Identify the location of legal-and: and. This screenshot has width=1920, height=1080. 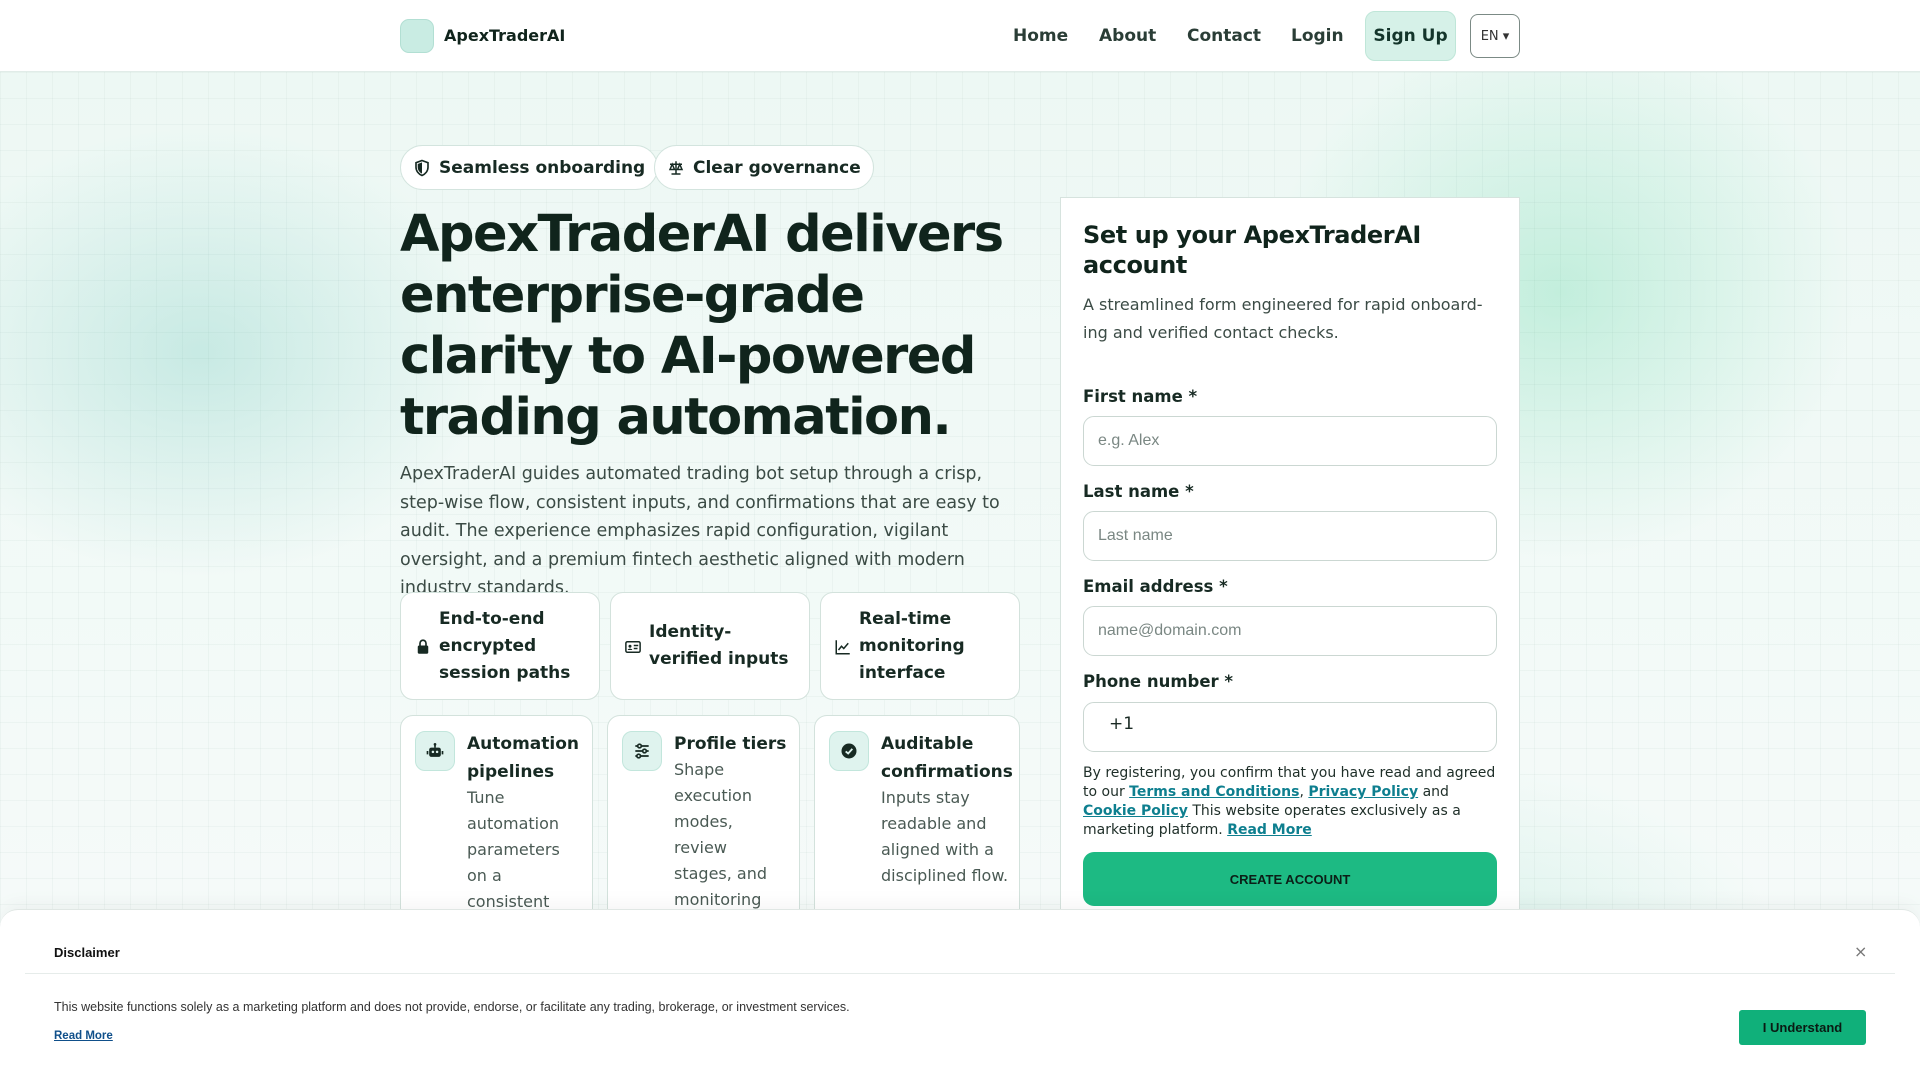
(1435, 792).